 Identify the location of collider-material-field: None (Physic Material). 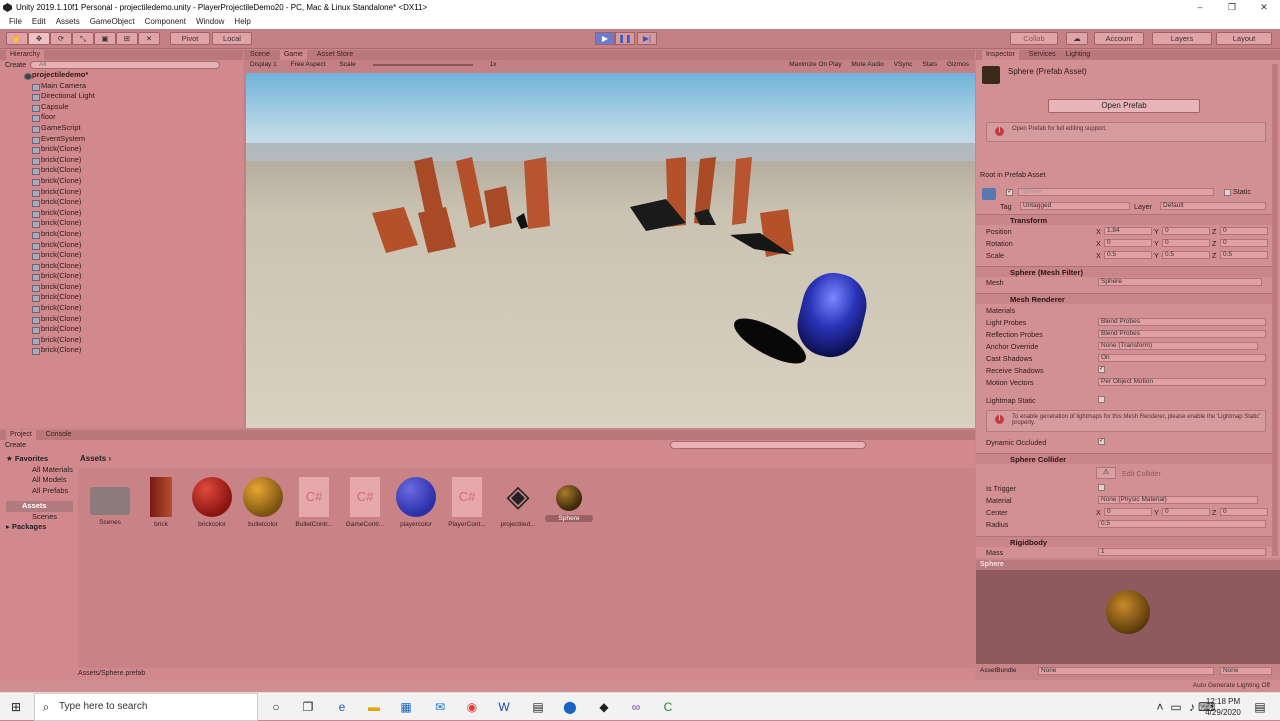
(1178, 500).